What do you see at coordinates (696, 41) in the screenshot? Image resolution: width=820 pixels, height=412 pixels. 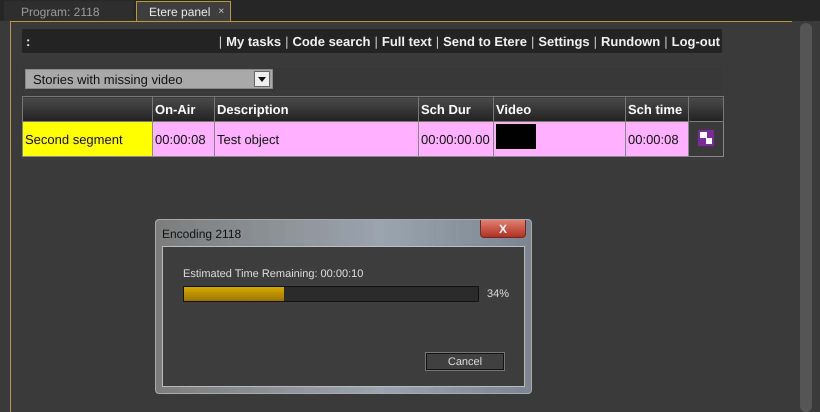 I see `toolbar-link: Log-out` at bounding box center [696, 41].